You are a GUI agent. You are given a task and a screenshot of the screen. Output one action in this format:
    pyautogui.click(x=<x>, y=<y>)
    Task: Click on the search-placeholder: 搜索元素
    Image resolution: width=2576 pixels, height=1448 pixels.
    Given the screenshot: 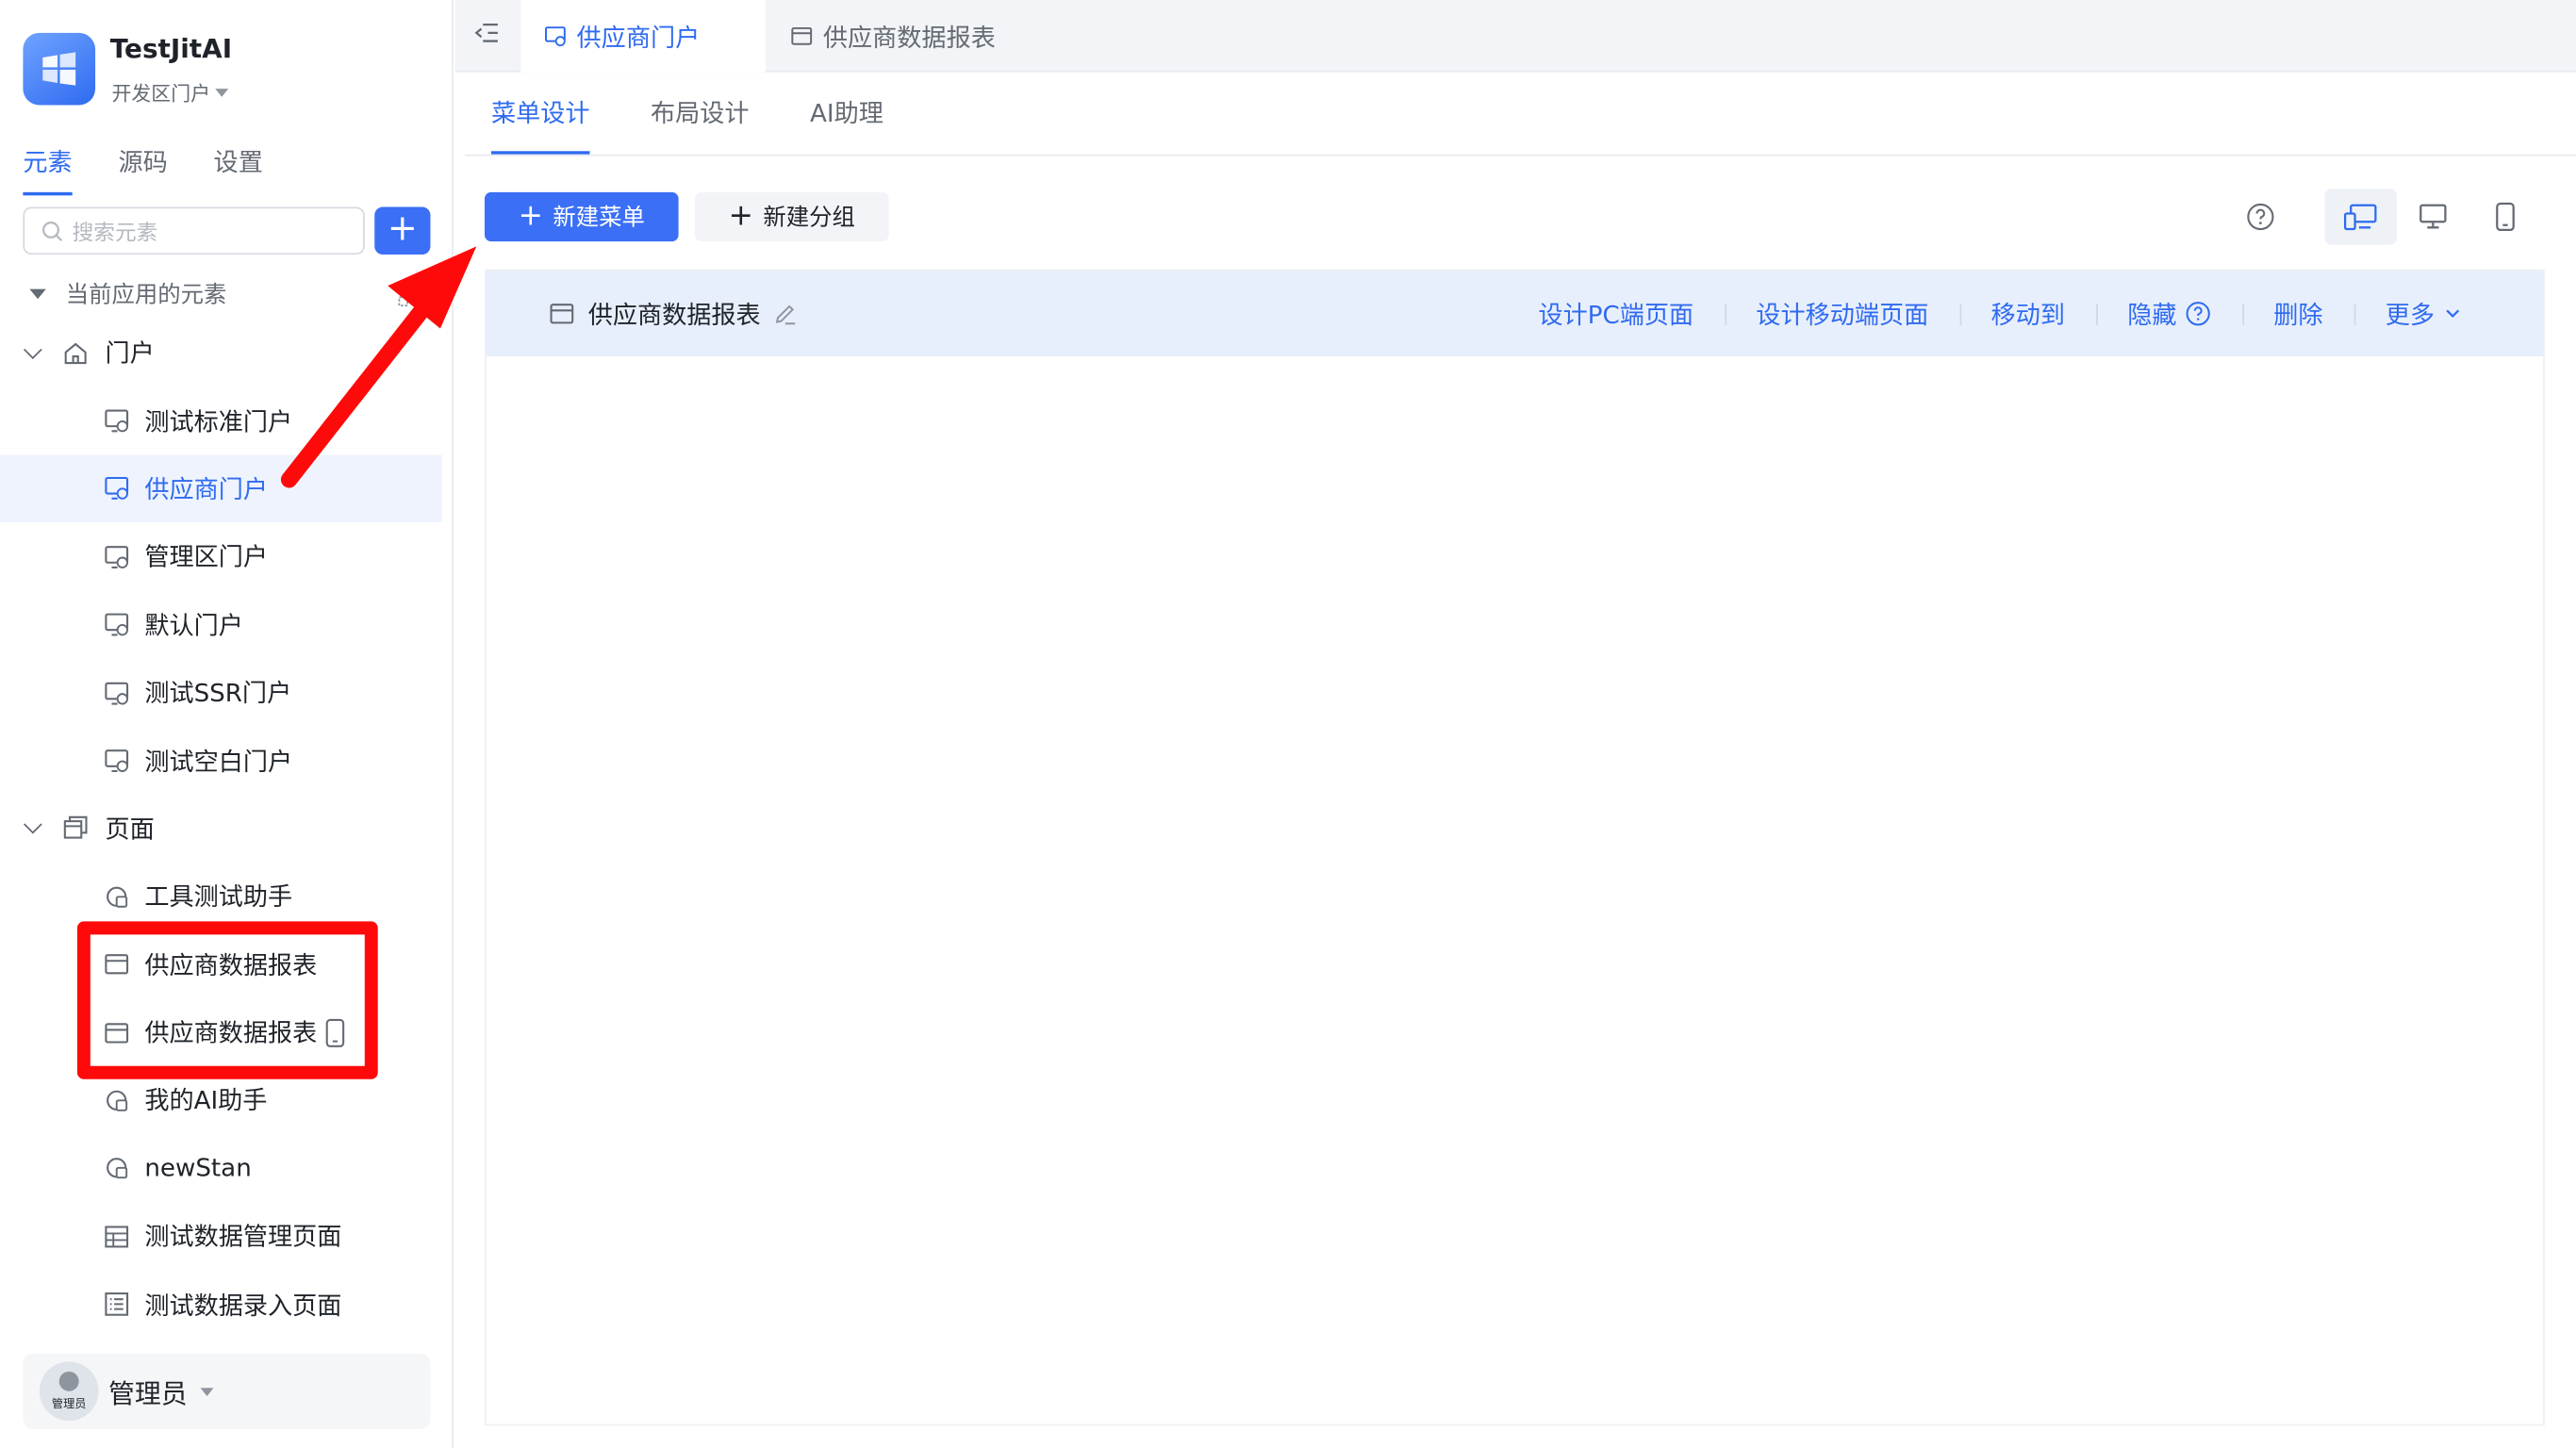 What is the action you would take?
    pyautogui.click(x=115, y=234)
    